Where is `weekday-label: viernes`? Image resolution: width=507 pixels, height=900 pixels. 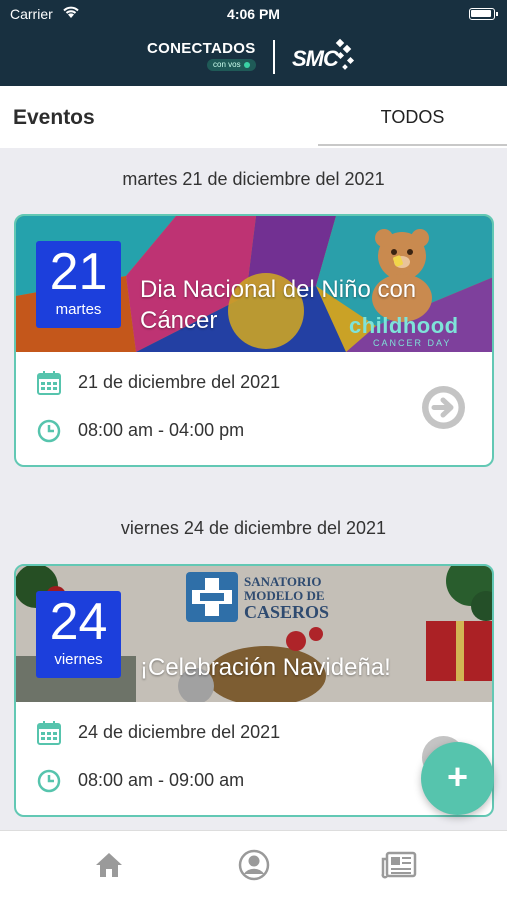 weekday-label: viernes is located at coordinates (78, 659).